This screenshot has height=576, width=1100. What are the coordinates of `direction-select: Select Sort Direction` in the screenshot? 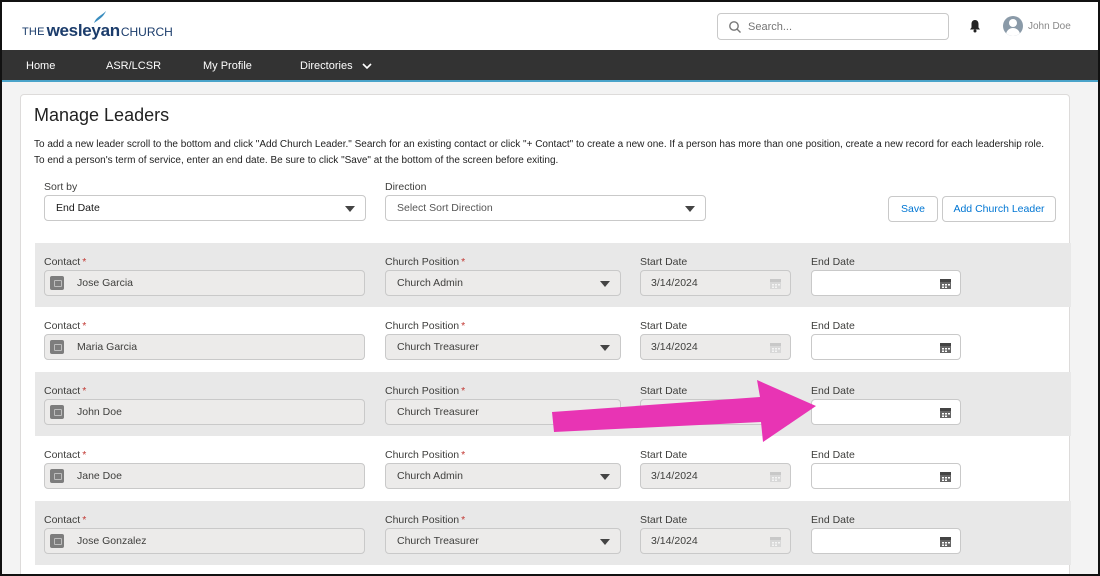 It's located at (545, 208).